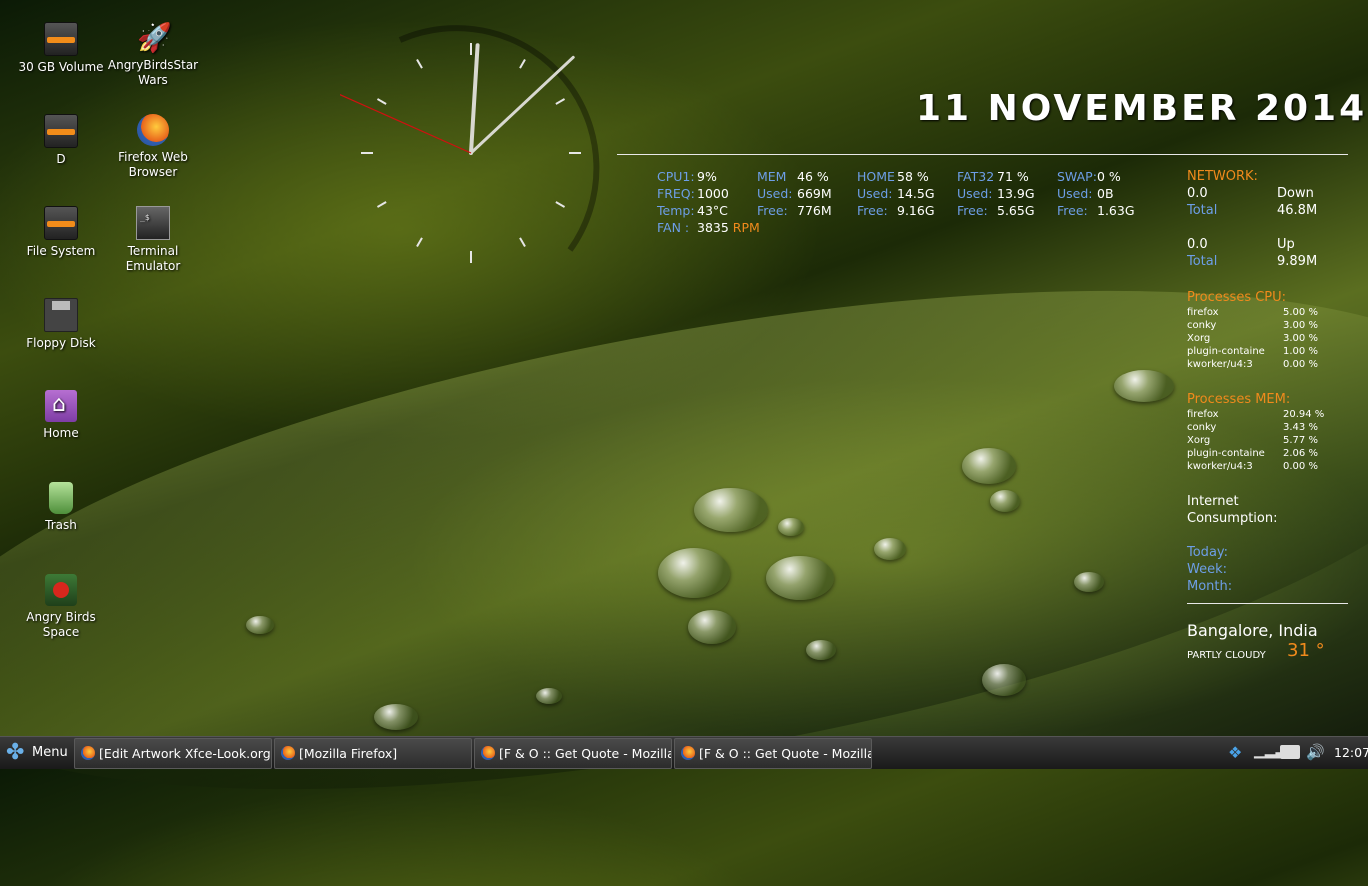 The height and width of the screenshot is (886, 1368). Describe the element at coordinates (1239, 399) in the screenshot. I see `processes-mem-title: Processes MEM:` at that location.